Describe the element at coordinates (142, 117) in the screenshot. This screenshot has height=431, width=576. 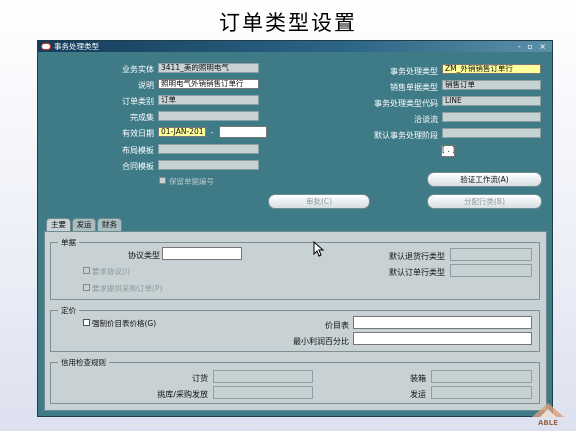
I see `label-fulfillment-set: 完成集` at that location.